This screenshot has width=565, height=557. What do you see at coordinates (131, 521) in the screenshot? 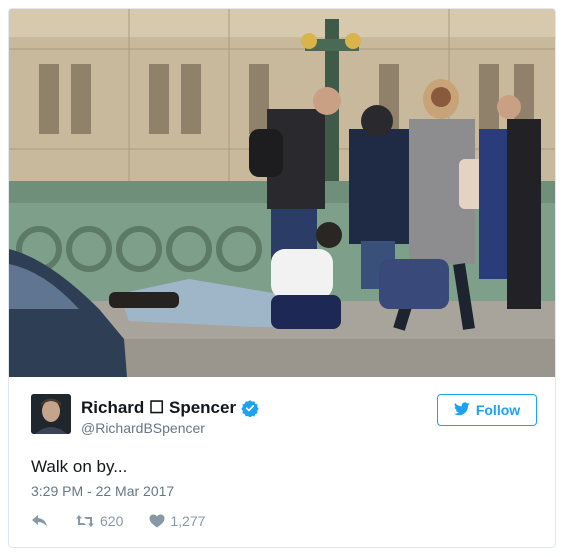
I see `tweet-actions: 620 1,277` at bounding box center [131, 521].